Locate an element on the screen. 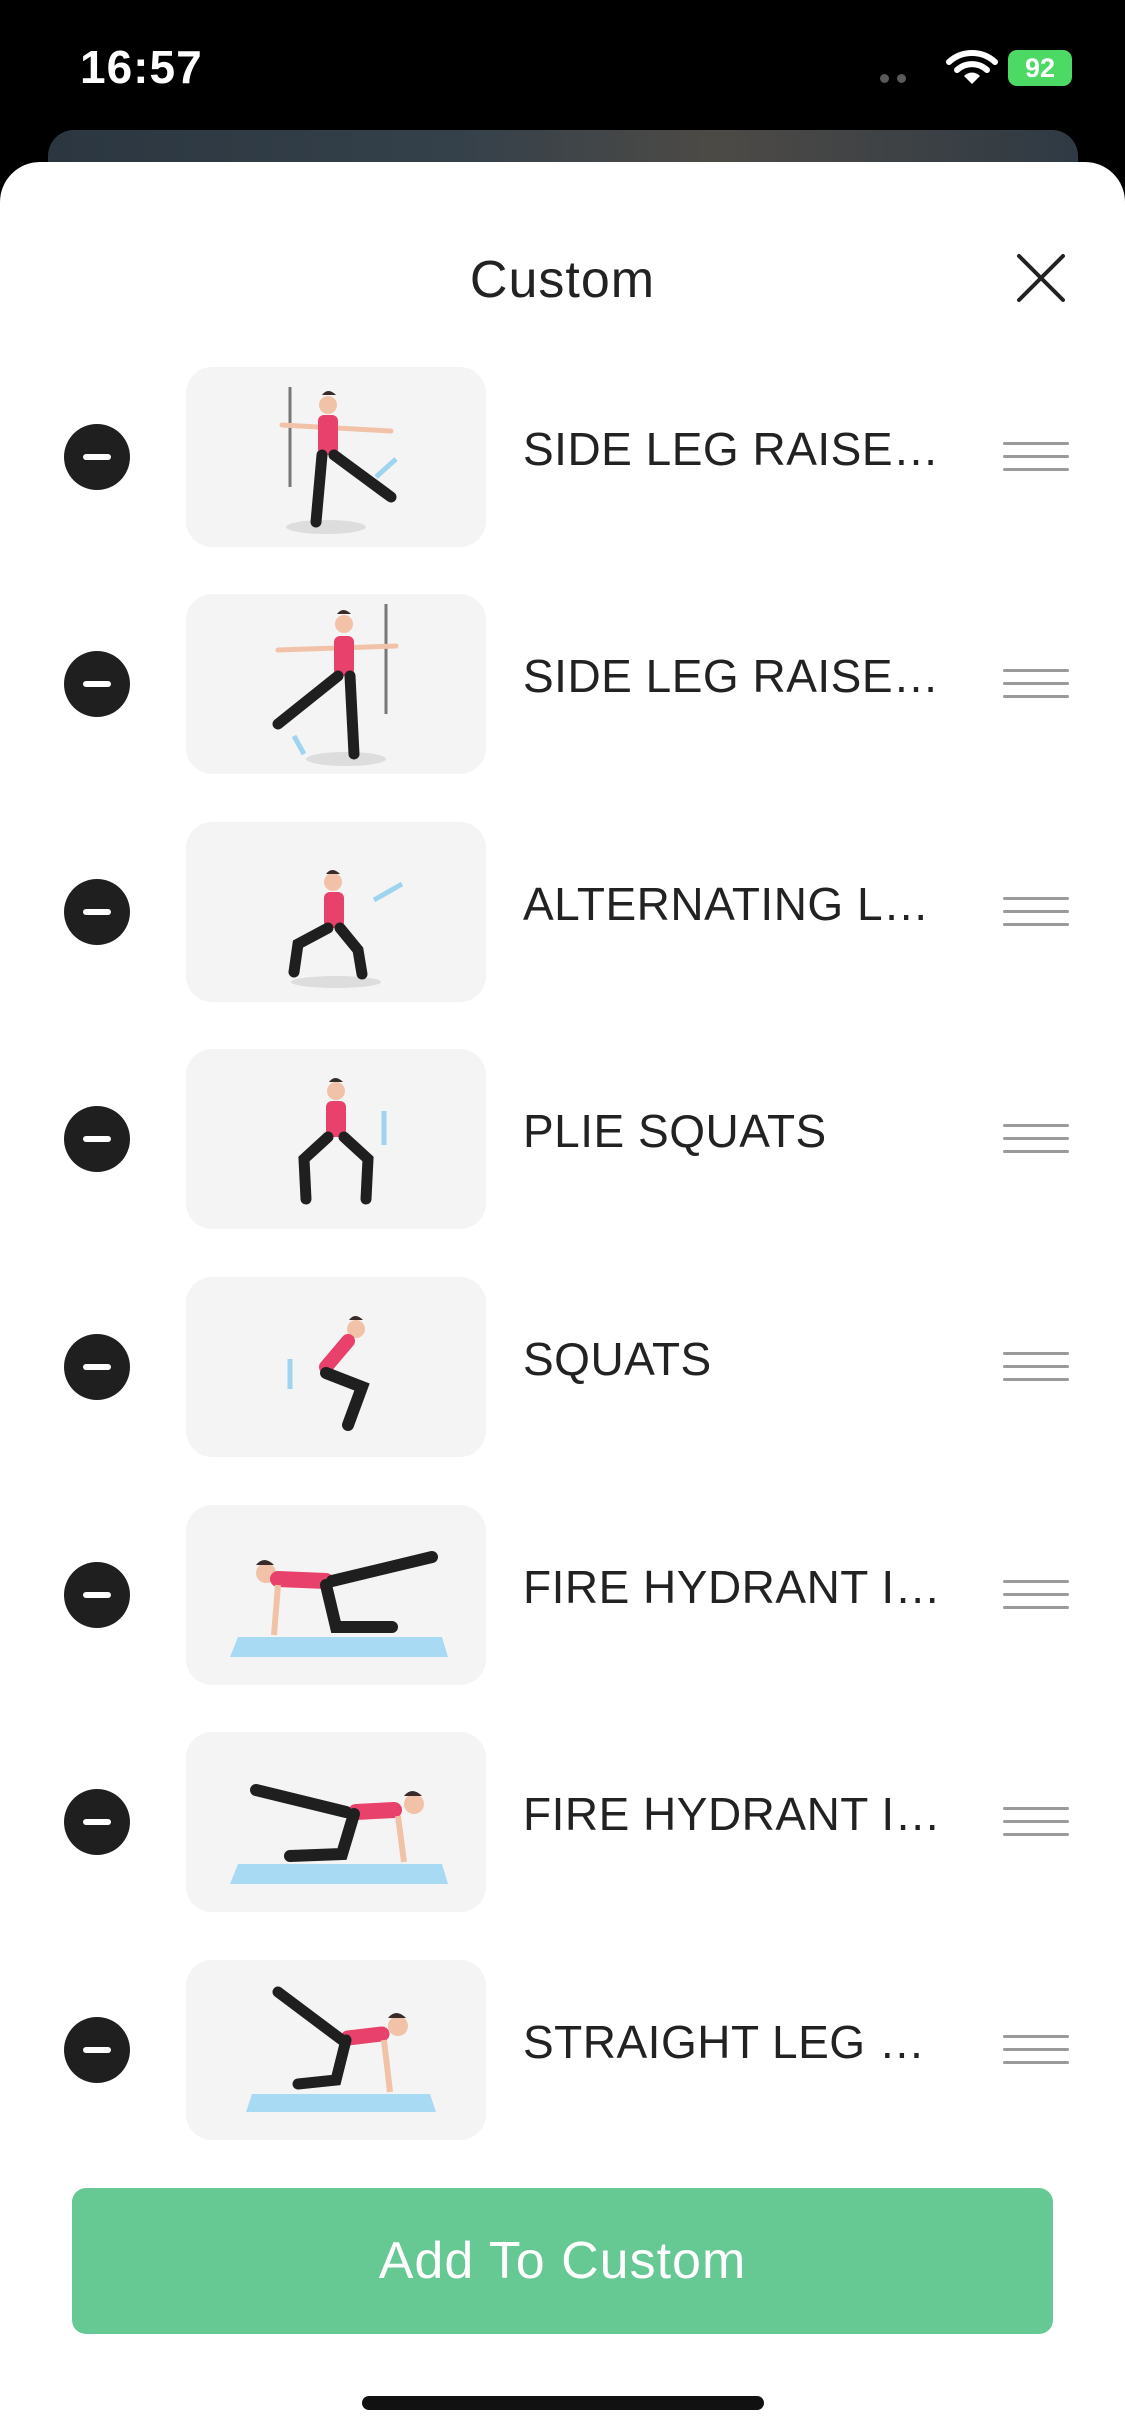 The width and height of the screenshot is (1125, 2436). exercise-row: SQUATS is located at coordinates (562, 1367).